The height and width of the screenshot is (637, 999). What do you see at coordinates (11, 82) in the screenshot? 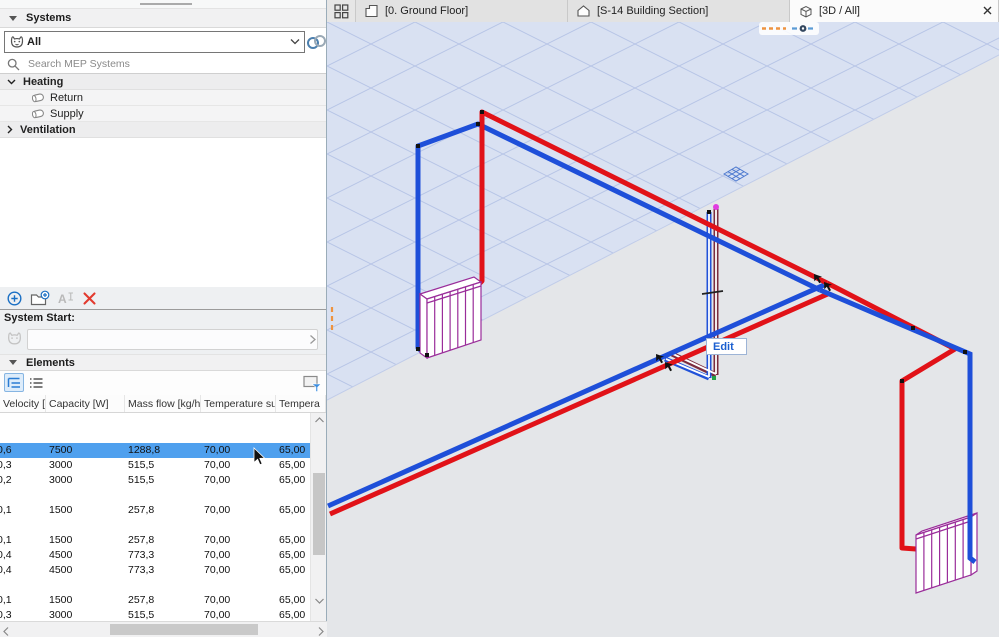
I see `expander-open-icon` at bounding box center [11, 82].